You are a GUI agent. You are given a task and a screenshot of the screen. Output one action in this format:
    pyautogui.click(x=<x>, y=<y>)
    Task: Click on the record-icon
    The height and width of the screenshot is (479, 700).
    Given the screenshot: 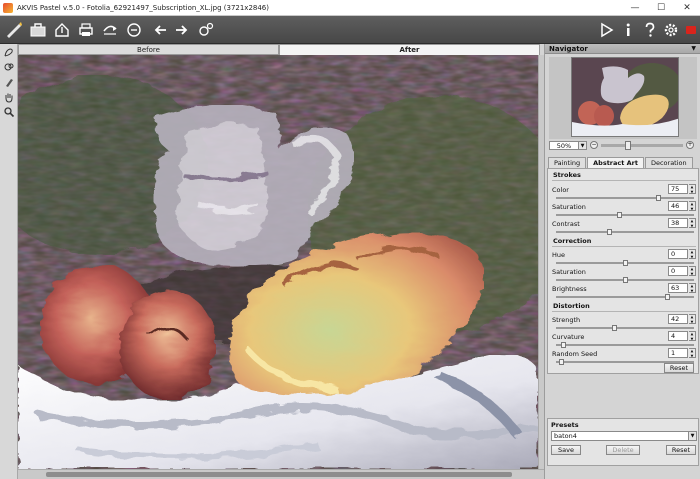 What is the action you would take?
    pyautogui.click(x=690, y=30)
    